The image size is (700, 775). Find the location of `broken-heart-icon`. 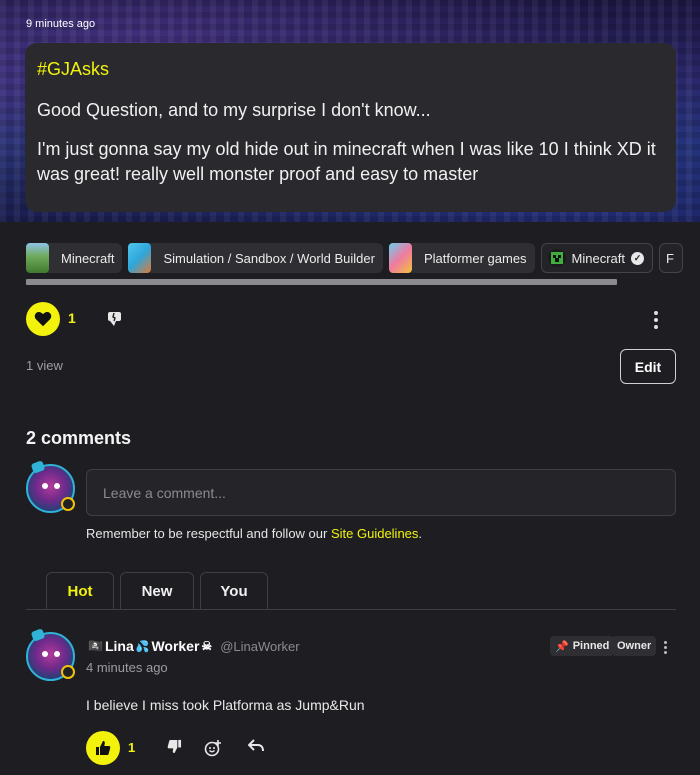

broken-heart-icon is located at coordinates (114, 319).